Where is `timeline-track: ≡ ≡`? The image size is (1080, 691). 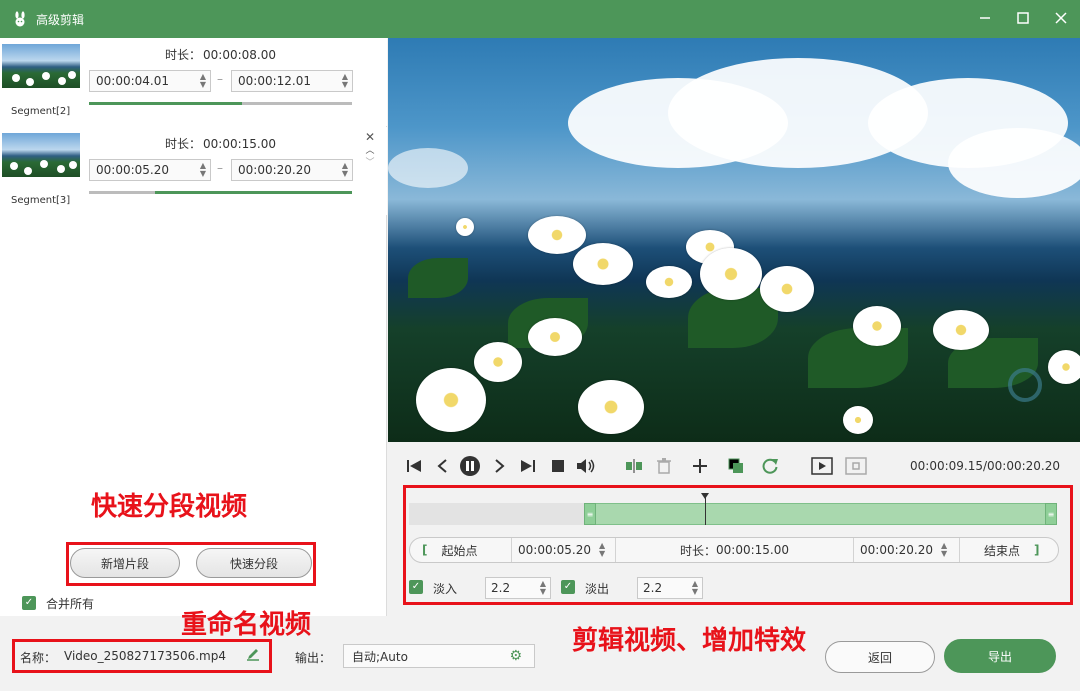 timeline-track: ≡ ≡ is located at coordinates (733, 509).